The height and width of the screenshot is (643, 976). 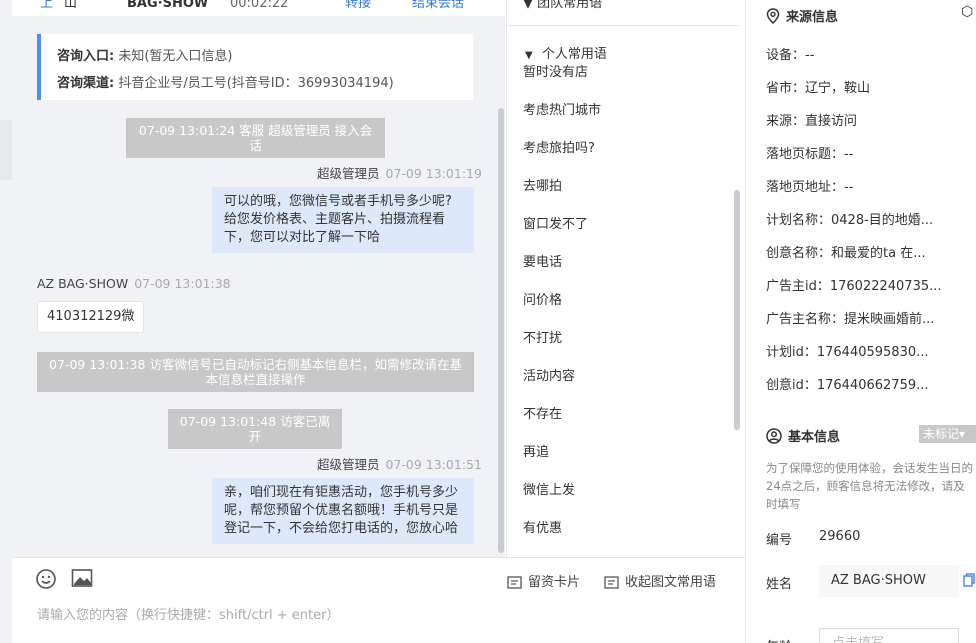 I want to click on inquiry-entry-label: 咨询入口:, so click(x=86, y=56).